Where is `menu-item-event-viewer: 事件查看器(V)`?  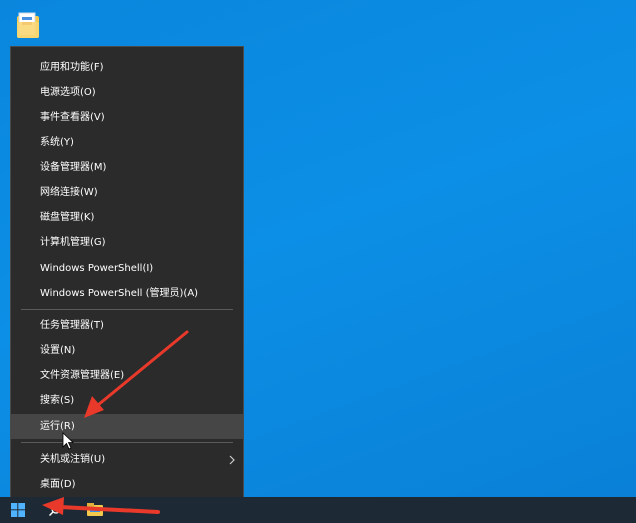
menu-item-event-viewer: 事件查看器(V) is located at coordinates (127, 117).